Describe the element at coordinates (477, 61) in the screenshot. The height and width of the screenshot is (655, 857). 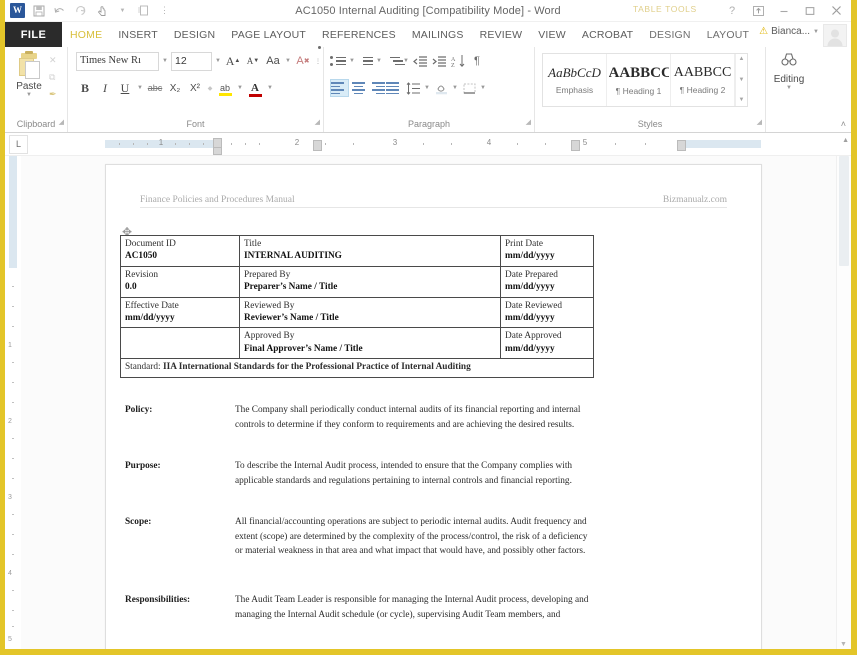
I see `show-formatting-marks-icon: ¶` at that location.